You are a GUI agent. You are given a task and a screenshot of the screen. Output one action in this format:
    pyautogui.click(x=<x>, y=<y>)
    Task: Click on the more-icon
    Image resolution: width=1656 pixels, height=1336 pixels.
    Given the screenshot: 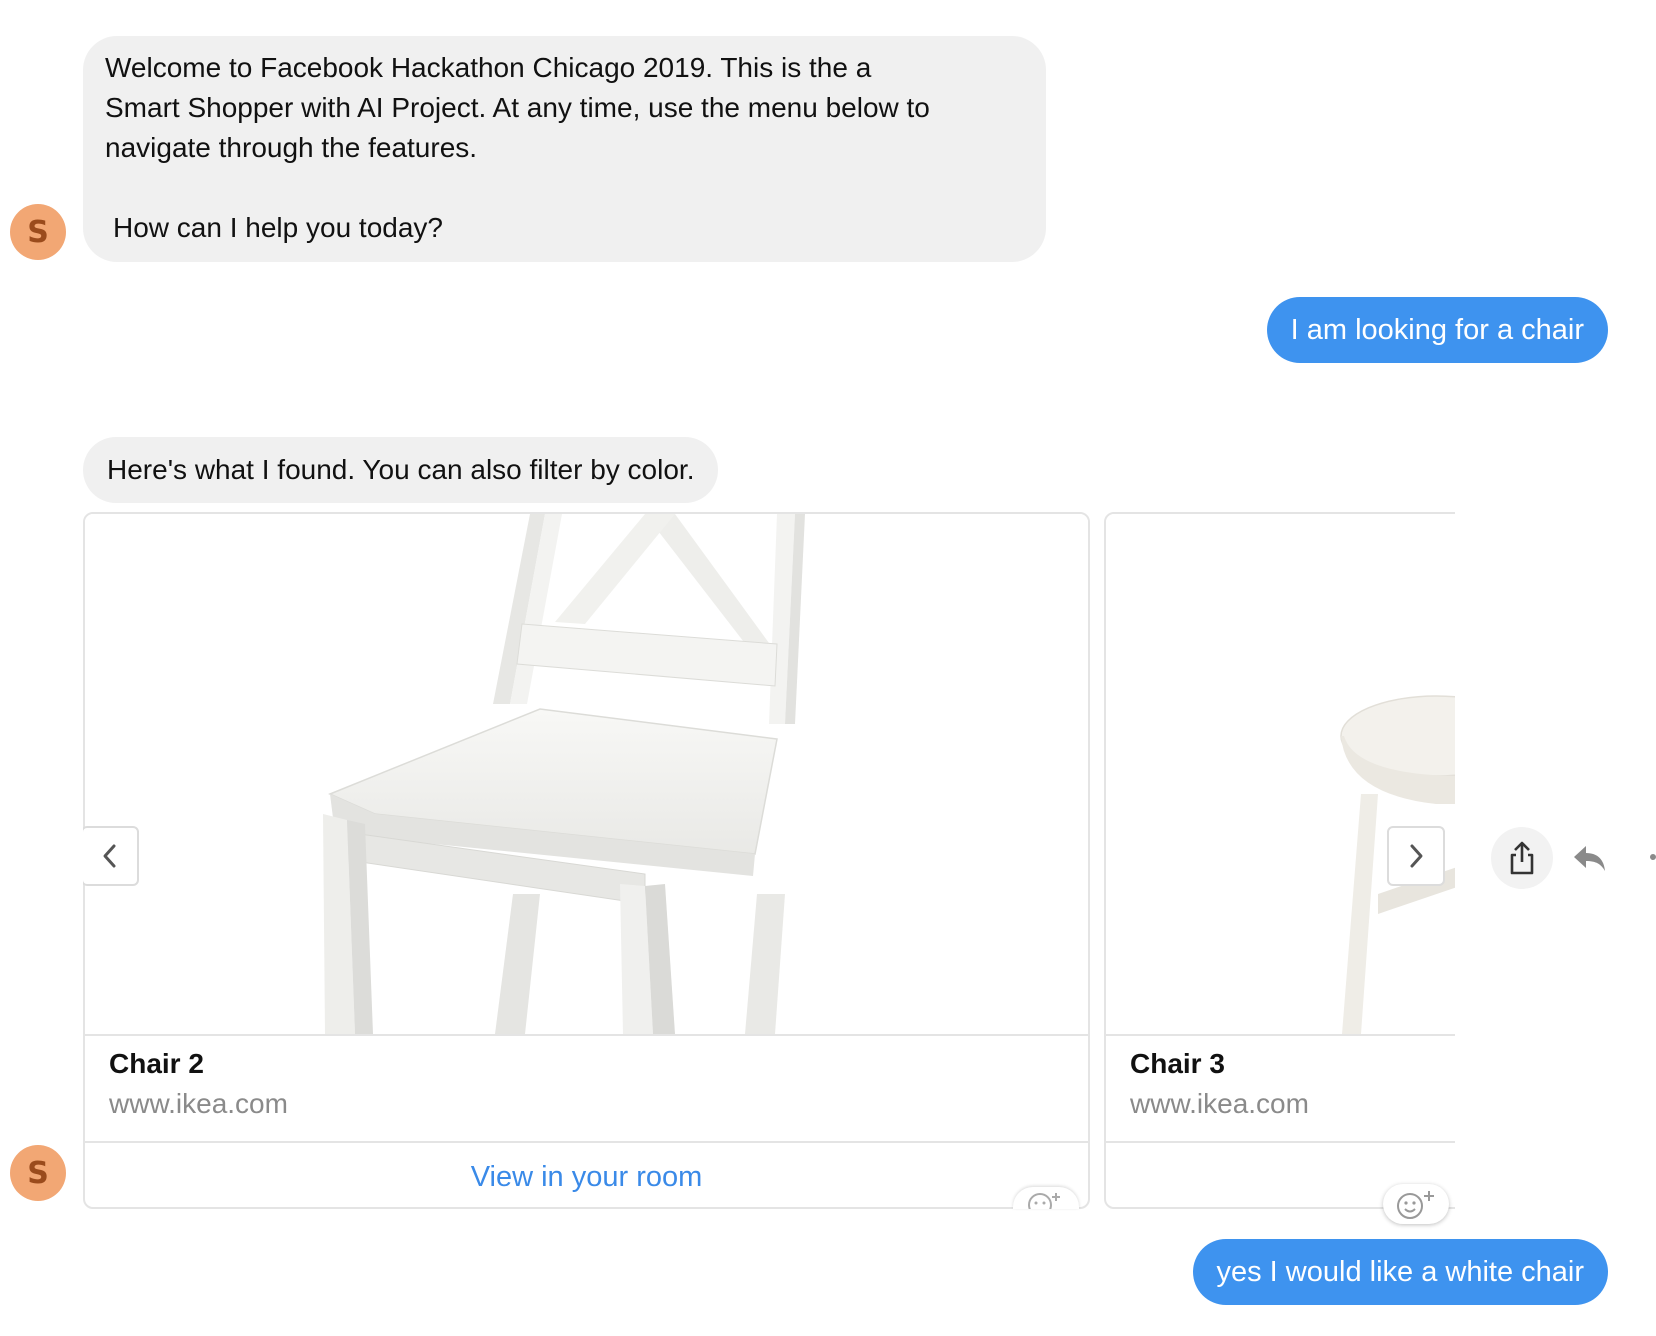 What is the action you would take?
    pyautogui.click(x=1653, y=857)
    